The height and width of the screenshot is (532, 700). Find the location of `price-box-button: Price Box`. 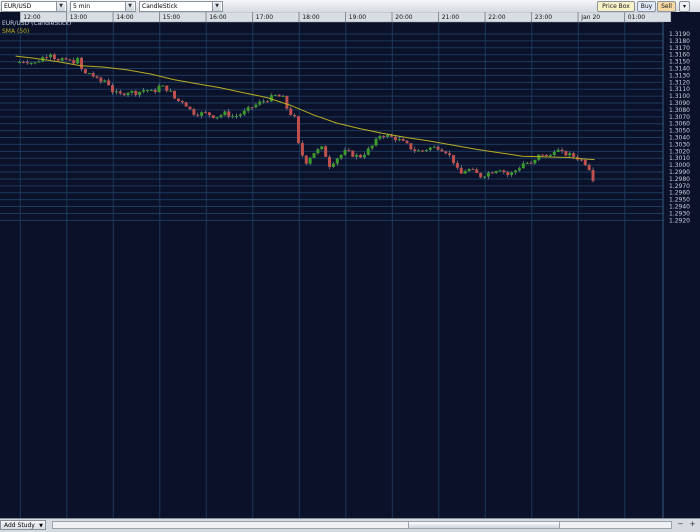

price-box-button: Price Box is located at coordinates (616, 6).